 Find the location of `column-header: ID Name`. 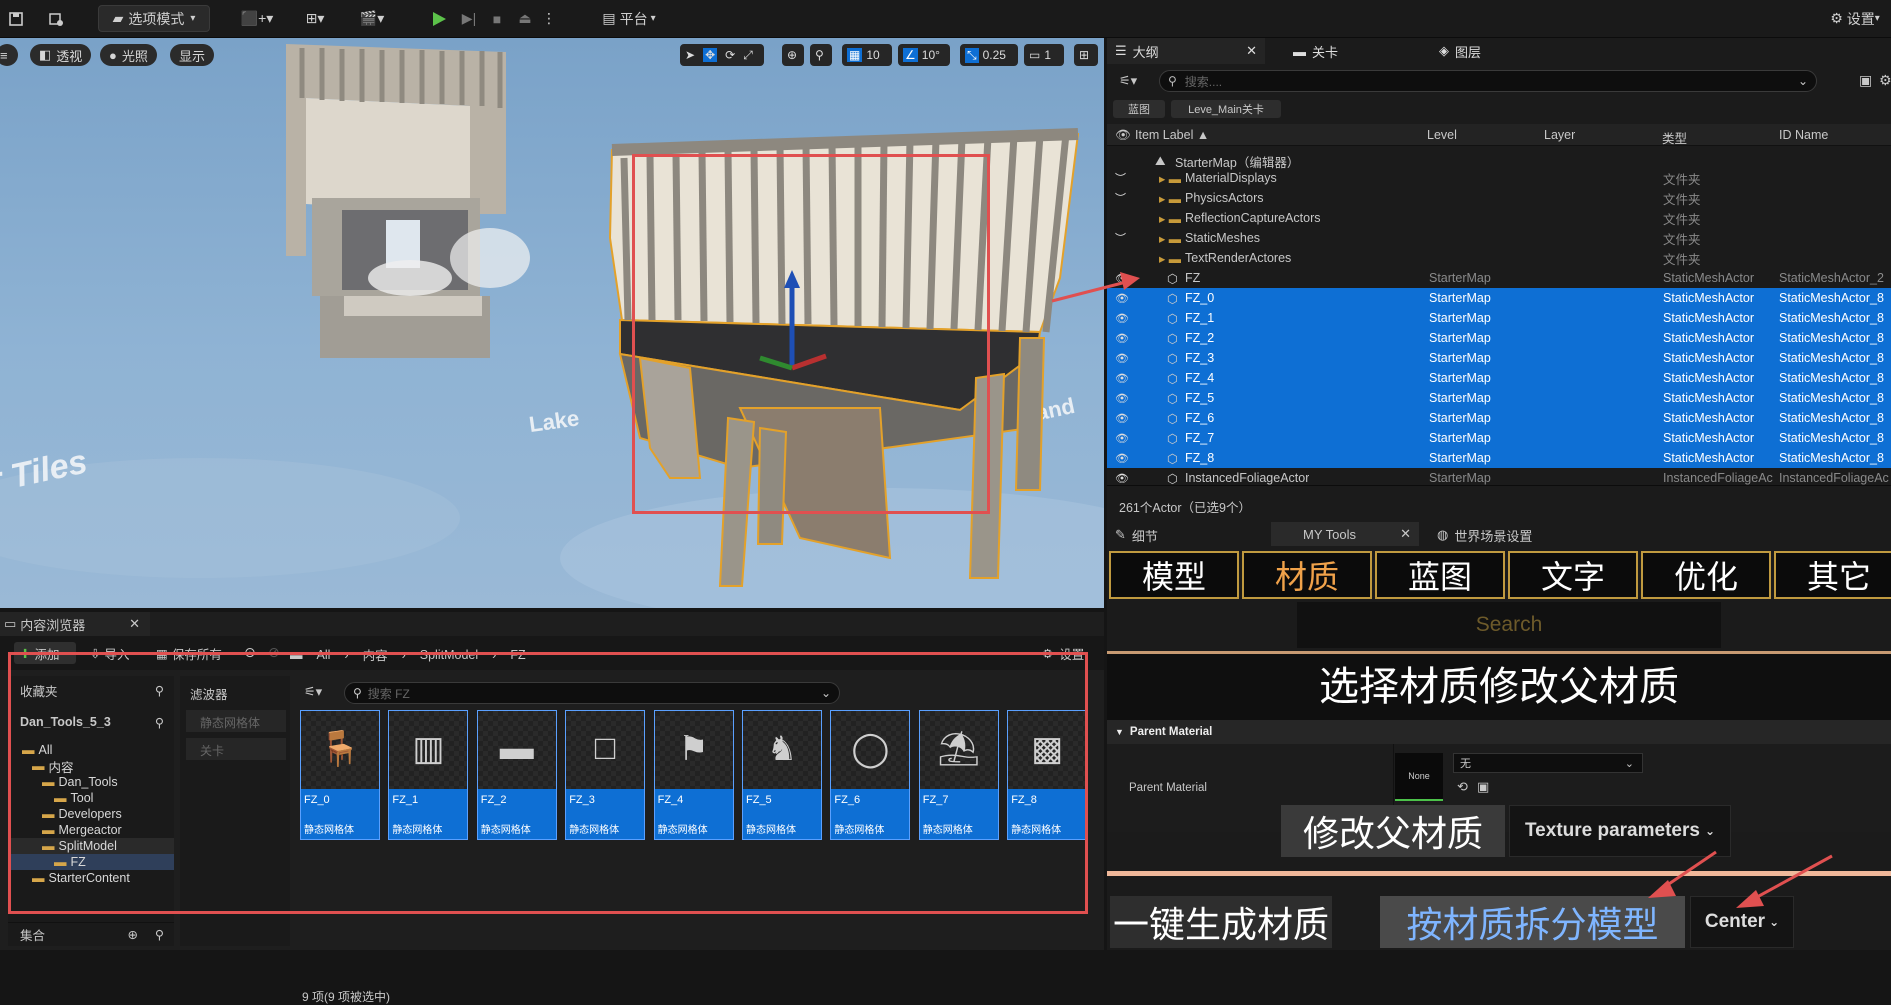

column-header: ID Name is located at coordinates (1803, 135).